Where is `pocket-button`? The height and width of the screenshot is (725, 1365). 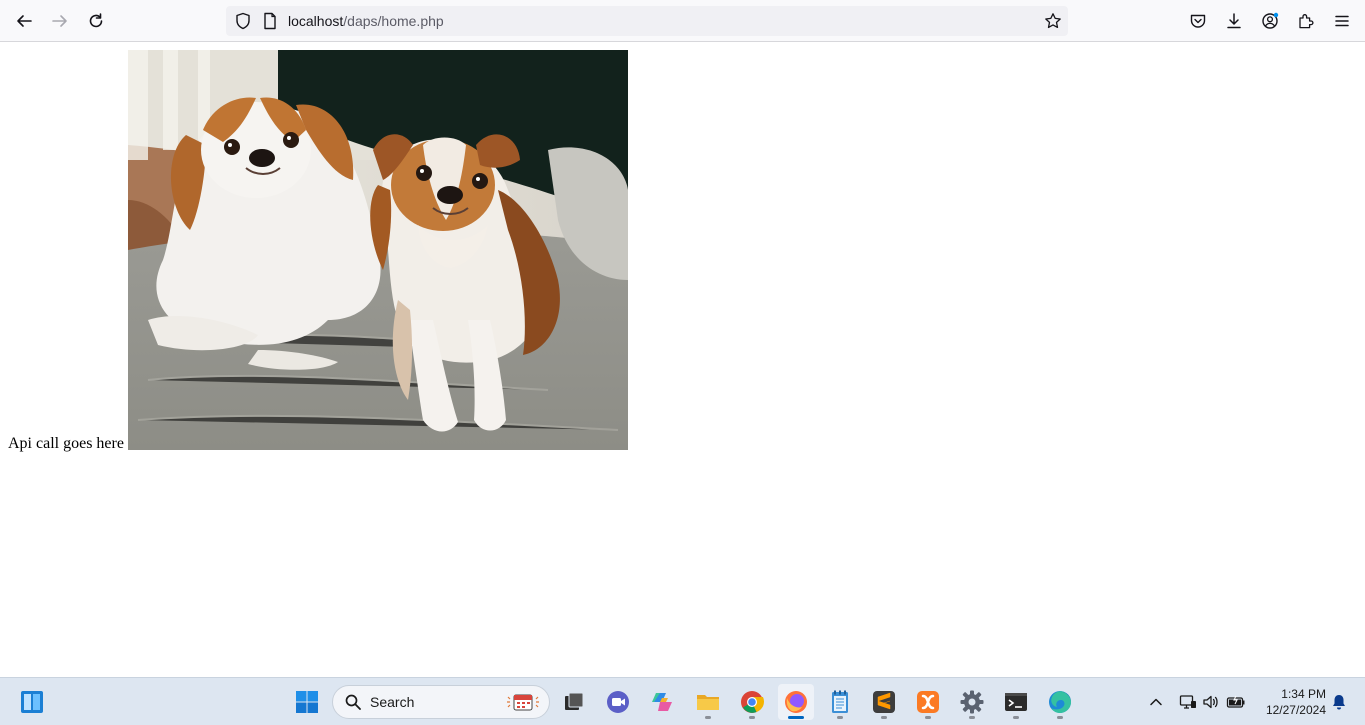
pocket-button is located at coordinates (1198, 21).